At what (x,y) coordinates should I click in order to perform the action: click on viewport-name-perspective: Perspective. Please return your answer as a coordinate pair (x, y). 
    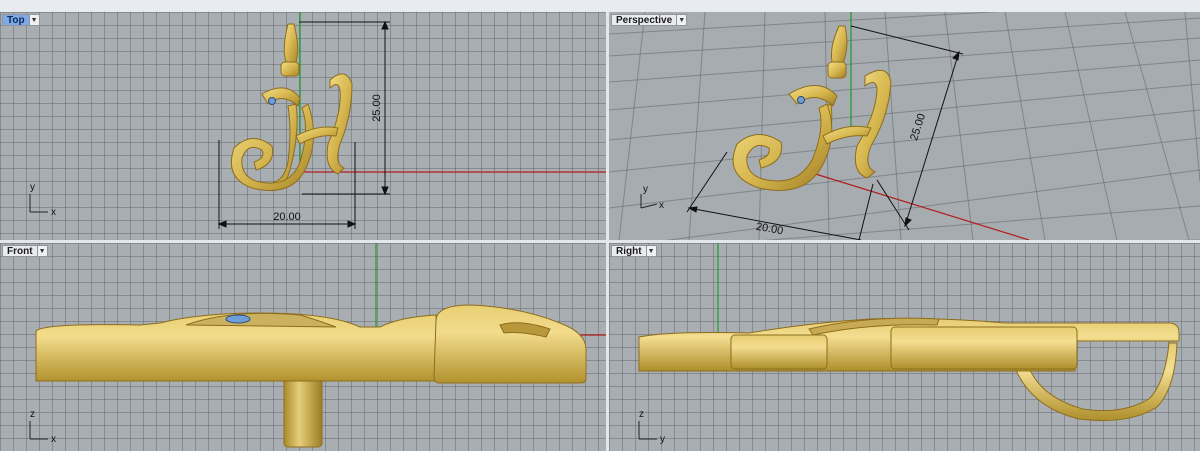
    Looking at the image, I should click on (644, 20).